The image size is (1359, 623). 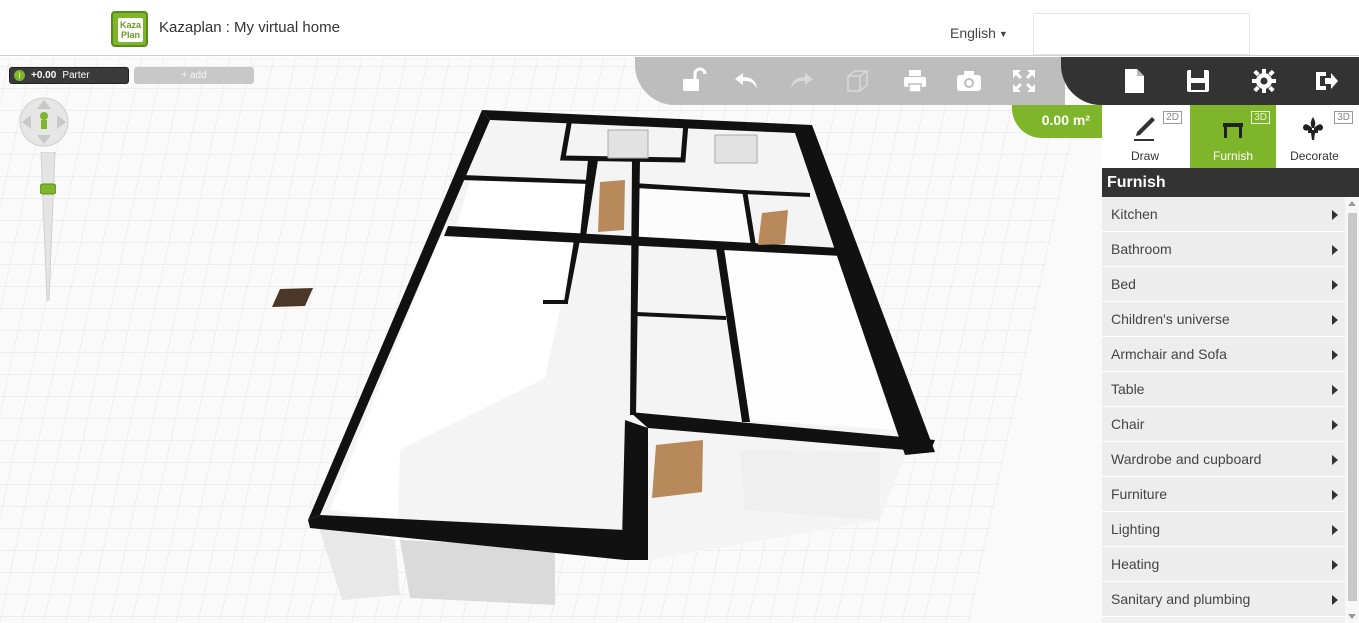 What do you see at coordinates (1352, 407) in the screenshot?
I see `scrollbar-thumb` at bounding box center [1352, 407].